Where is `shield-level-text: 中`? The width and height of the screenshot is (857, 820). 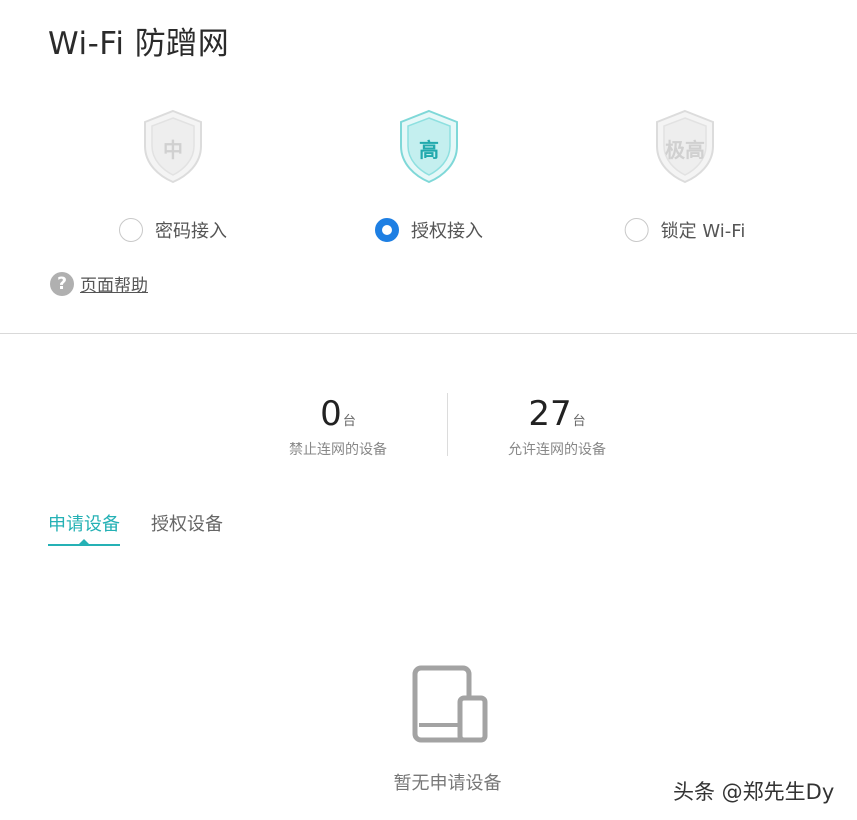
shield-level-text: 中 is located at coordinates (173, 150).